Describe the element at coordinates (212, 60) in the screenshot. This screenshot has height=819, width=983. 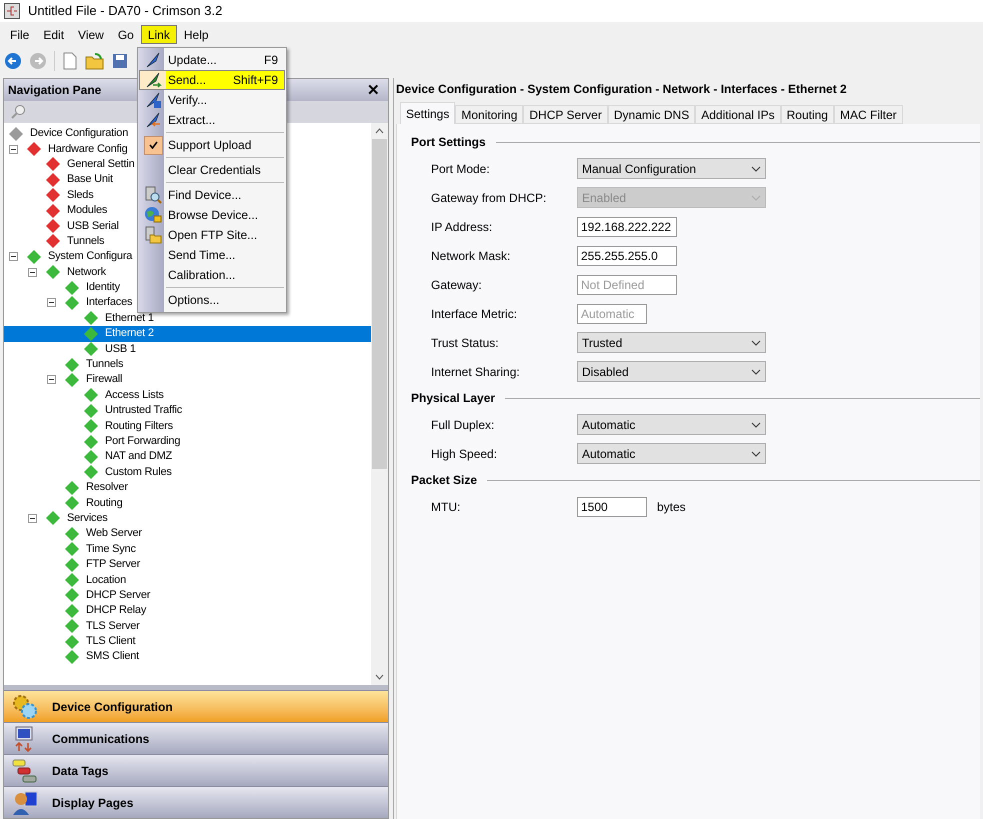
I see `menu-option: Update... F9` at that location.